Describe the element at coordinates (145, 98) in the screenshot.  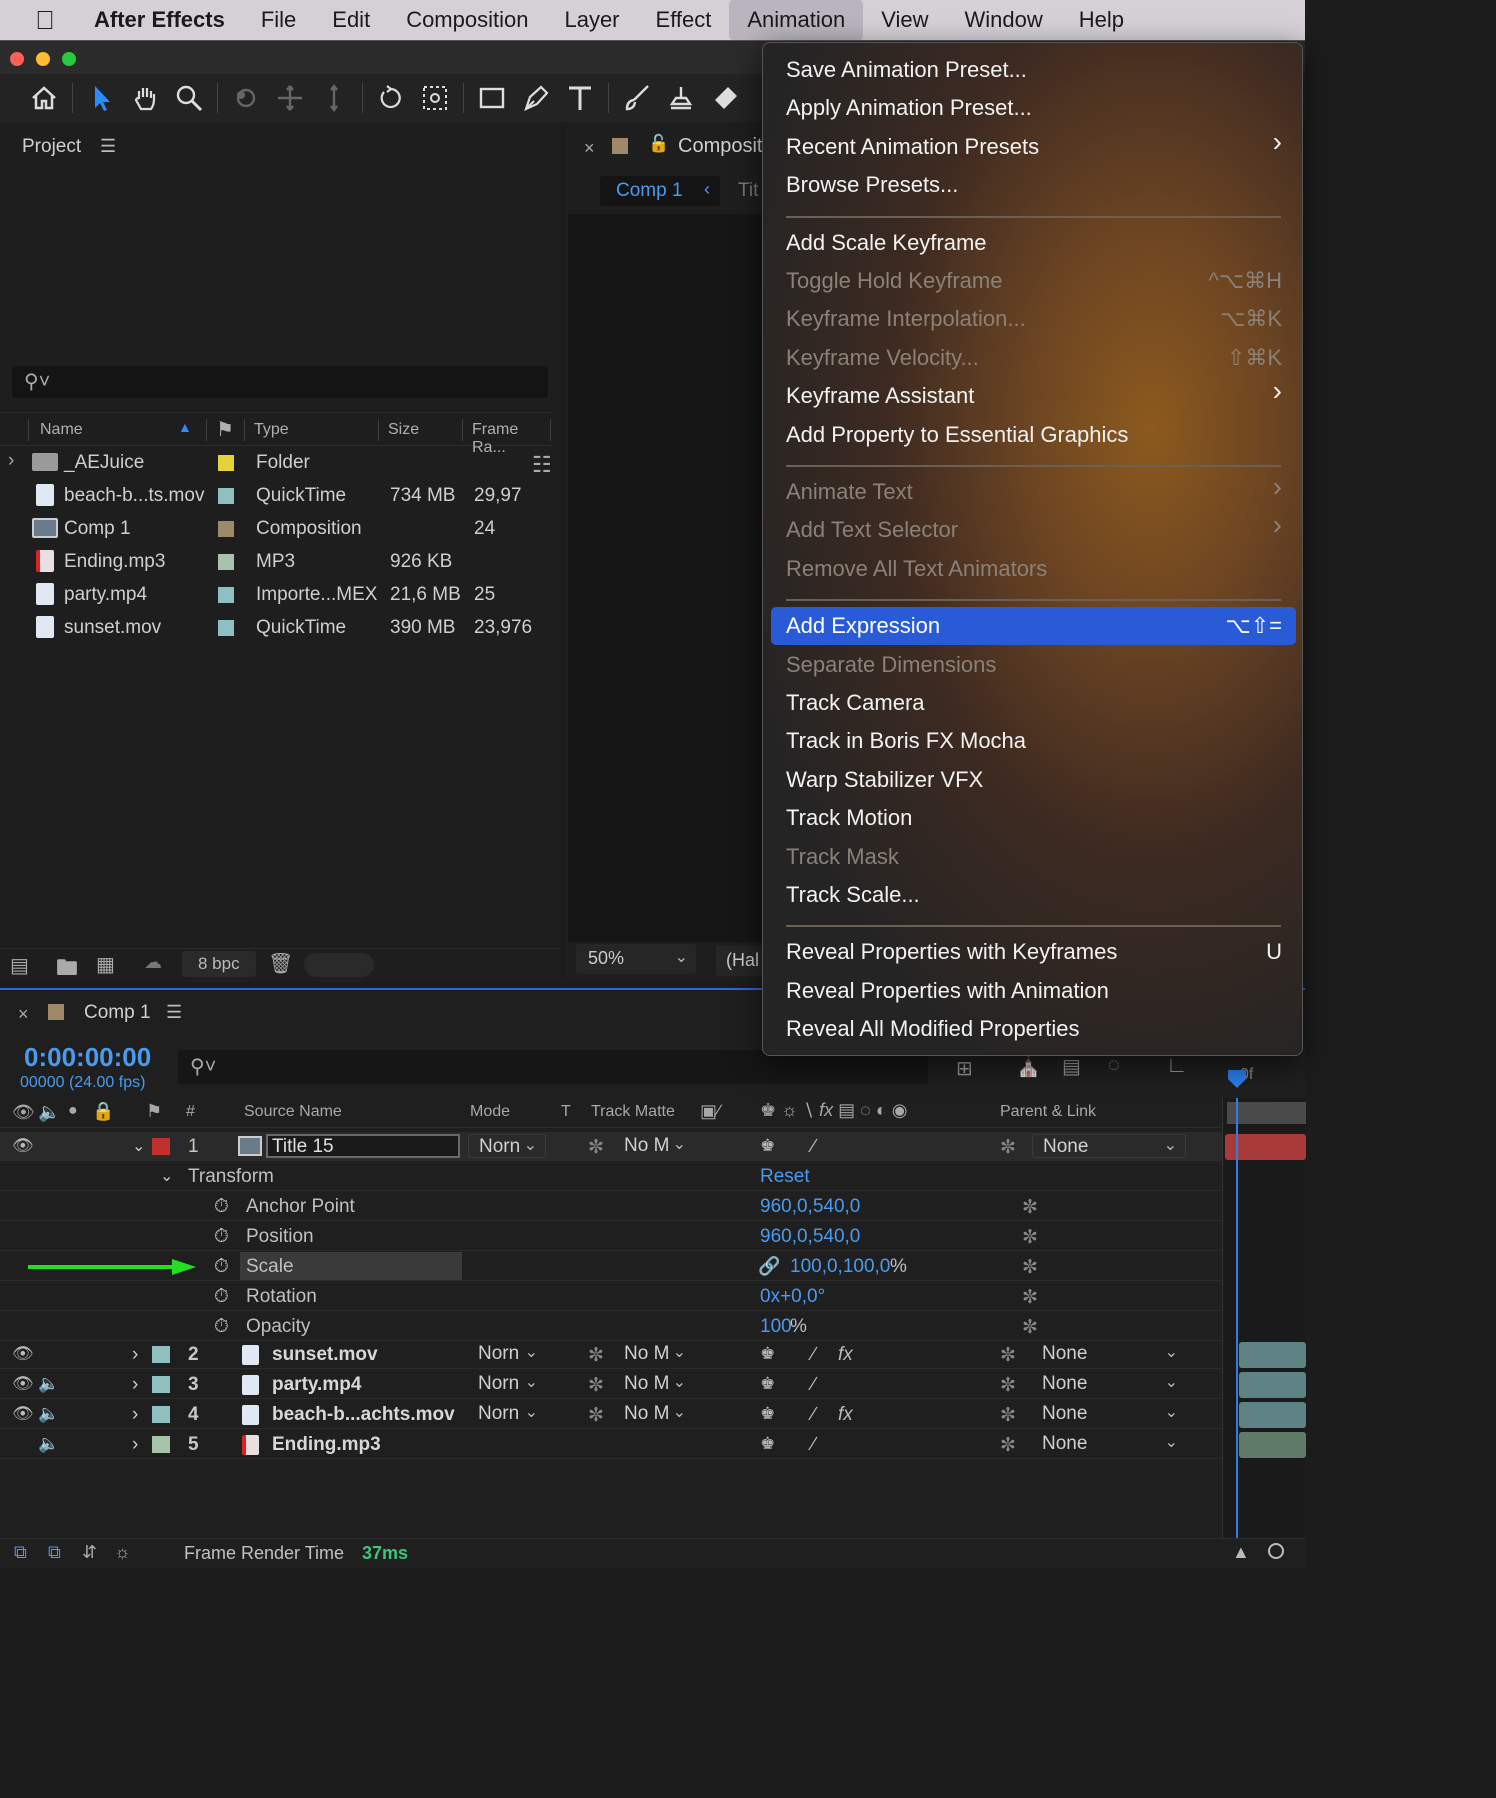
I see `hand-tool-icon` at that location.